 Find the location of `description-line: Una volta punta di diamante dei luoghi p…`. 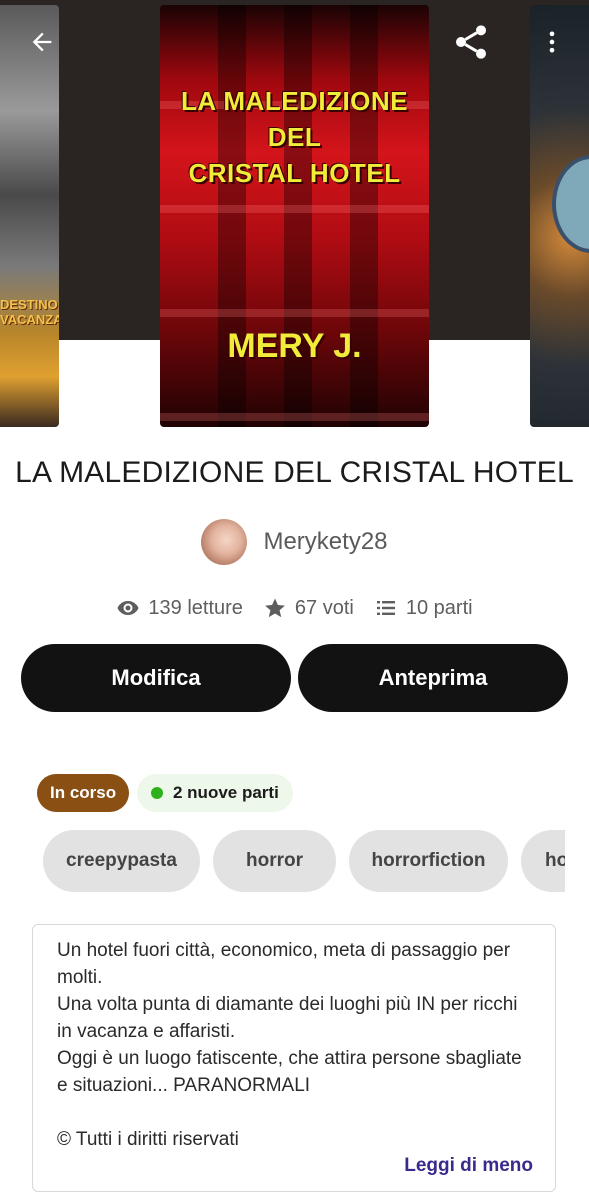

description-line: Una volta punta di diamante dei luoghi p… is located at coordinates (287, 1018).